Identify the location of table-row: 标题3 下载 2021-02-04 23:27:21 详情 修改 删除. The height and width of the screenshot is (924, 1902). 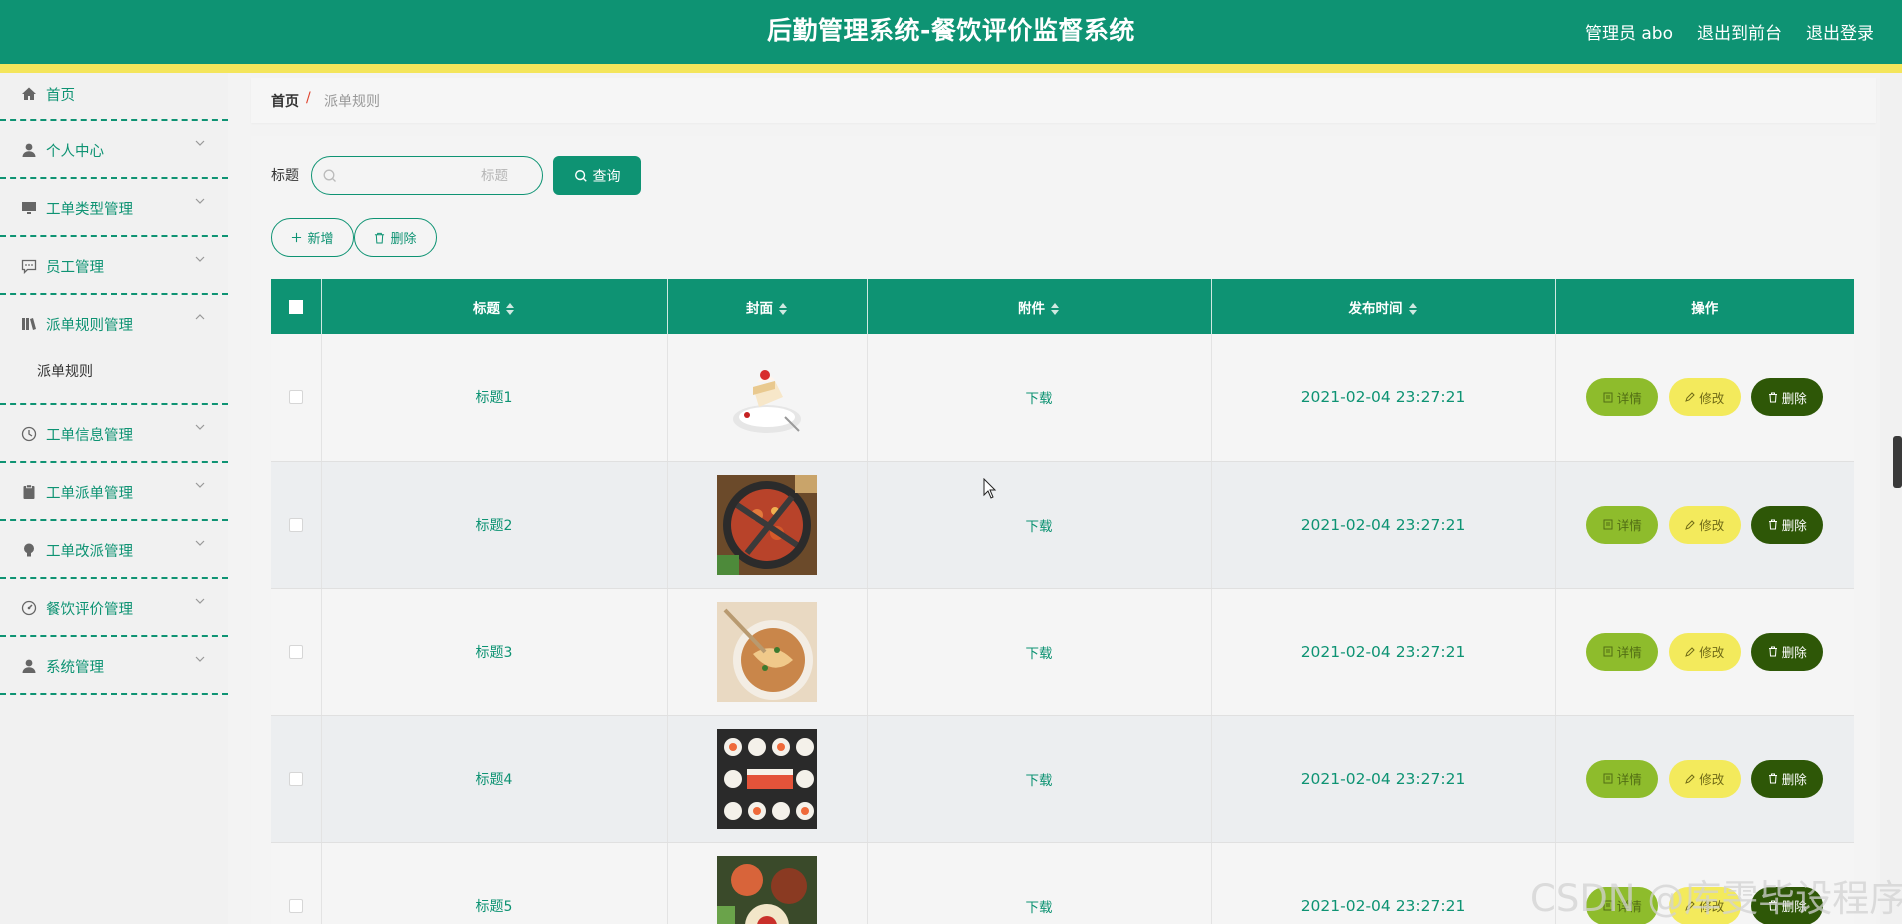
(1062, 652).